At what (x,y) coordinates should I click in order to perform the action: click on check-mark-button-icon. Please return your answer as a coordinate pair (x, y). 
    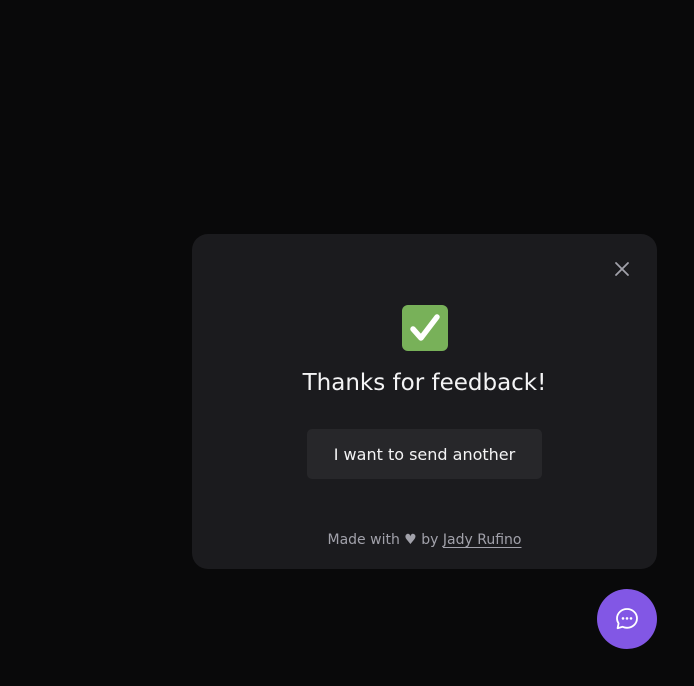
    Looking at the image, I should click on (425, 328).